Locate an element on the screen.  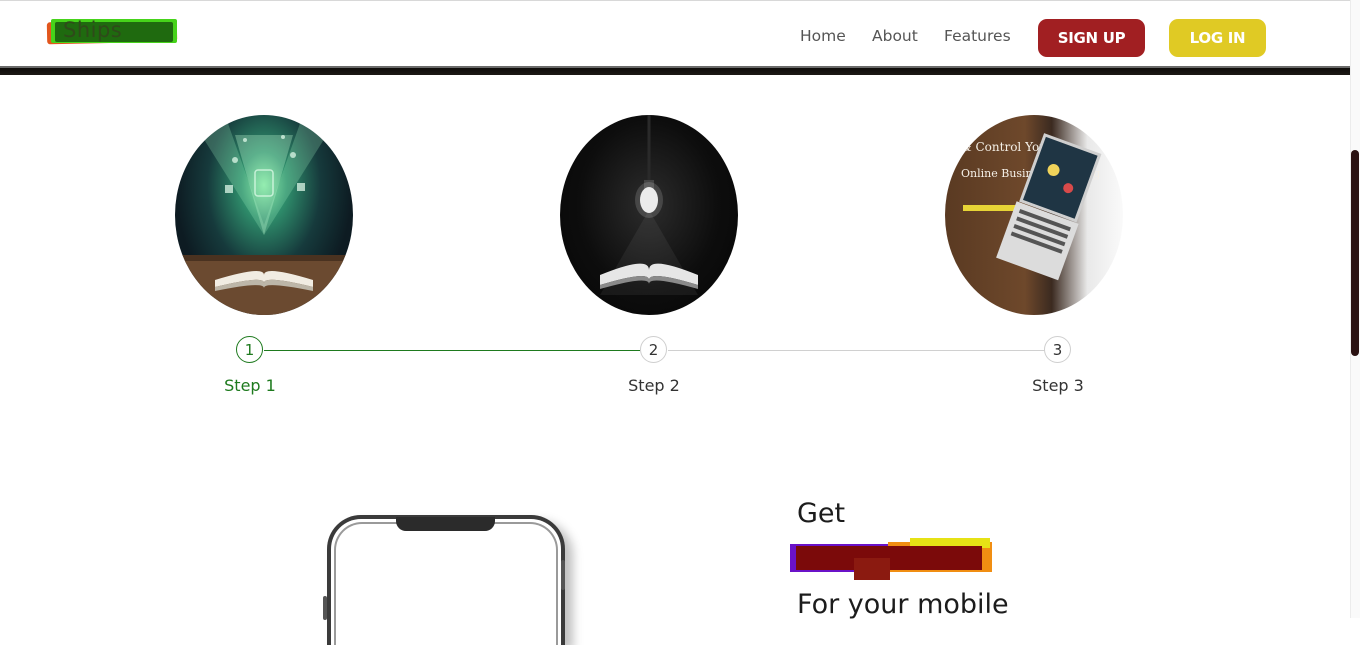
promo-heading-mobile: For your mobile is located at coordinates (903, 604).